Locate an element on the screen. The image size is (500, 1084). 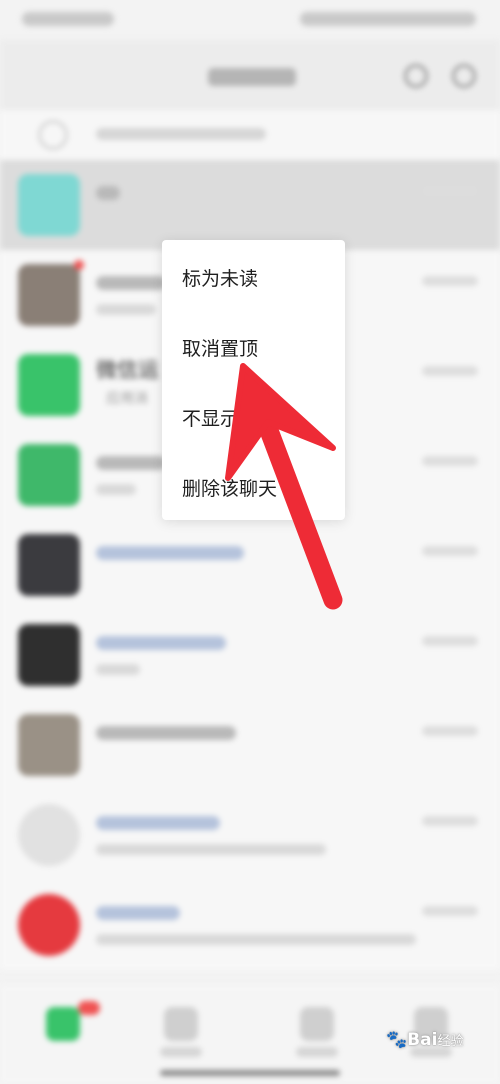
annotation-arrow is located at coordinates (284, 486).